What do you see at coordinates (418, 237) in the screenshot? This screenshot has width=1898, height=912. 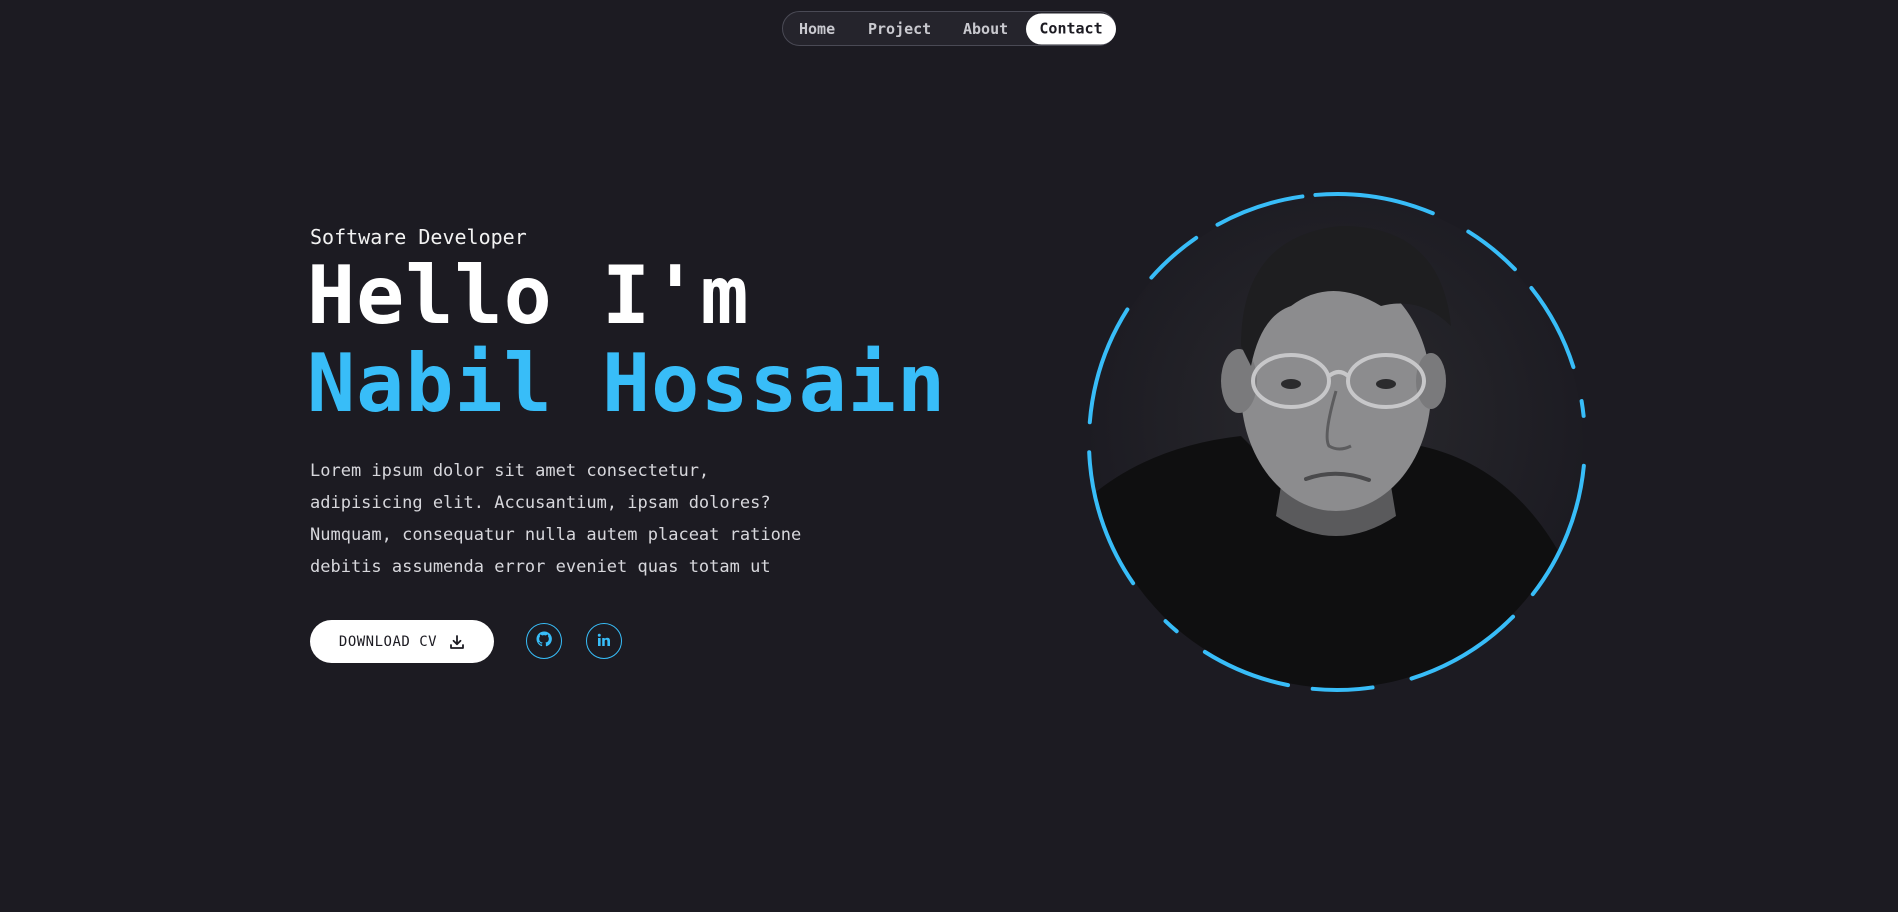 I see `hero-subtitle: Software Developer` at bounding box center [418, 237].